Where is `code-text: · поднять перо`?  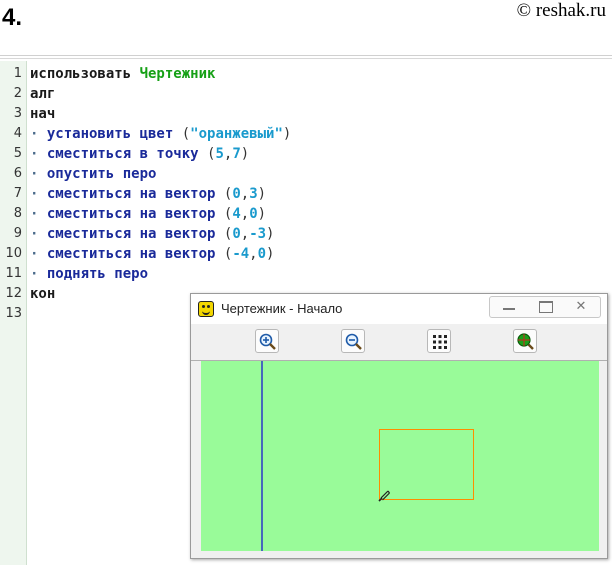 code-text: · поднять перо is located at coordinates (89, 274).